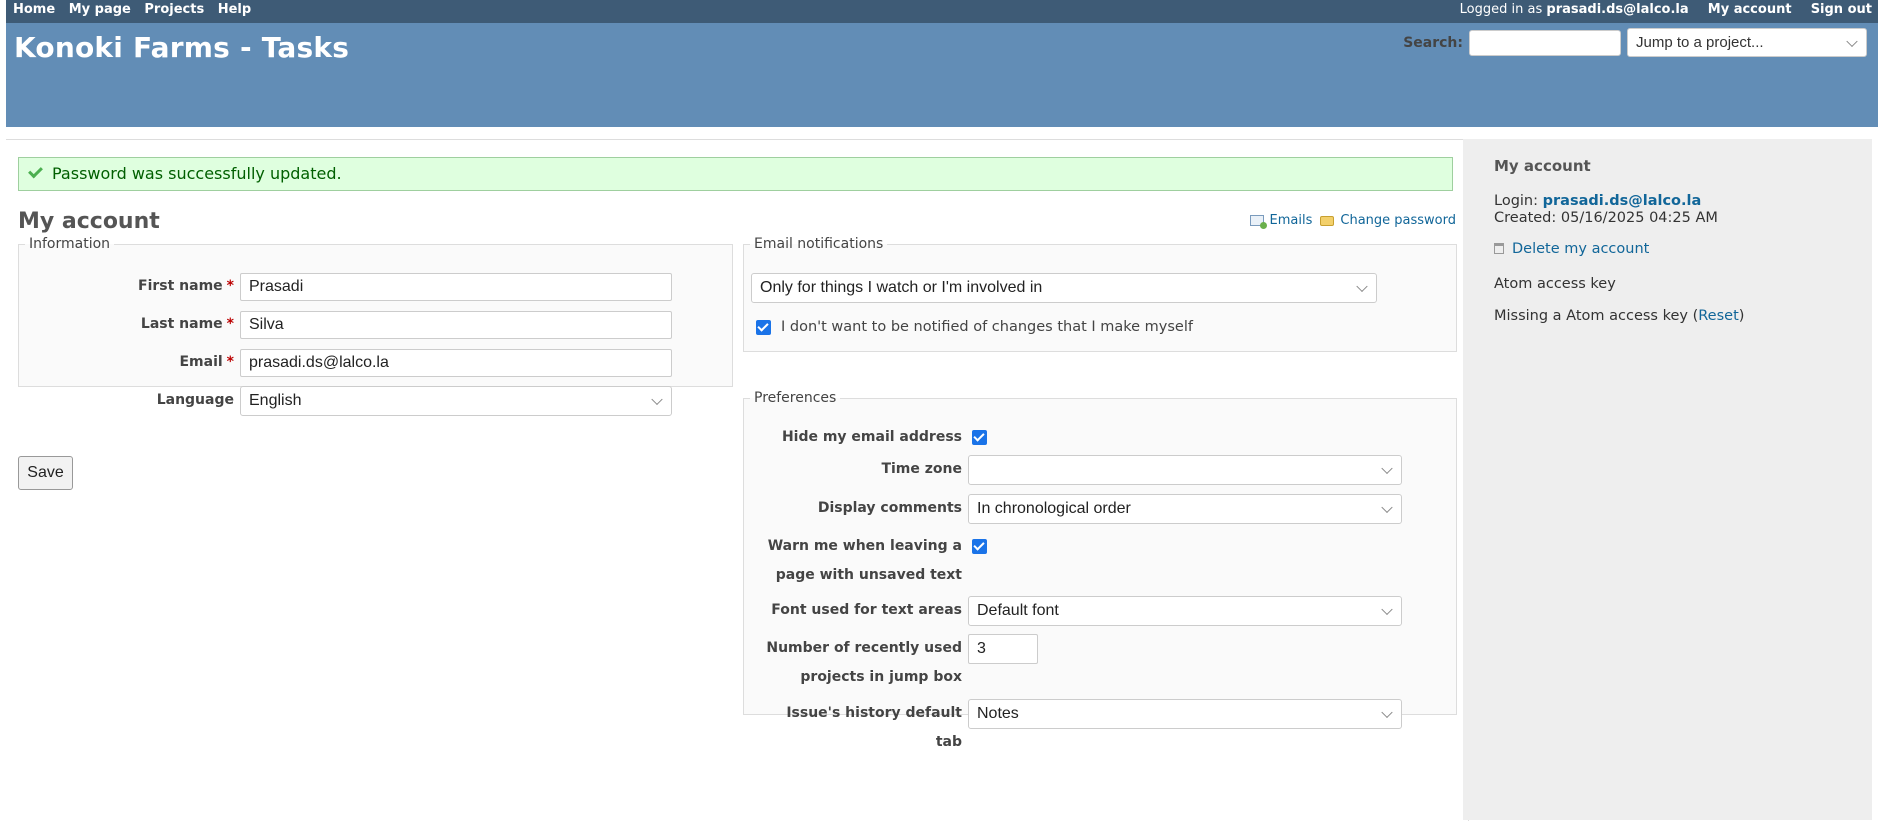  Describe the element at coordinates (1622, 201) in the screenshot. I see `sidebar-login-link: prasadi.ds@lalco.la` at that location.